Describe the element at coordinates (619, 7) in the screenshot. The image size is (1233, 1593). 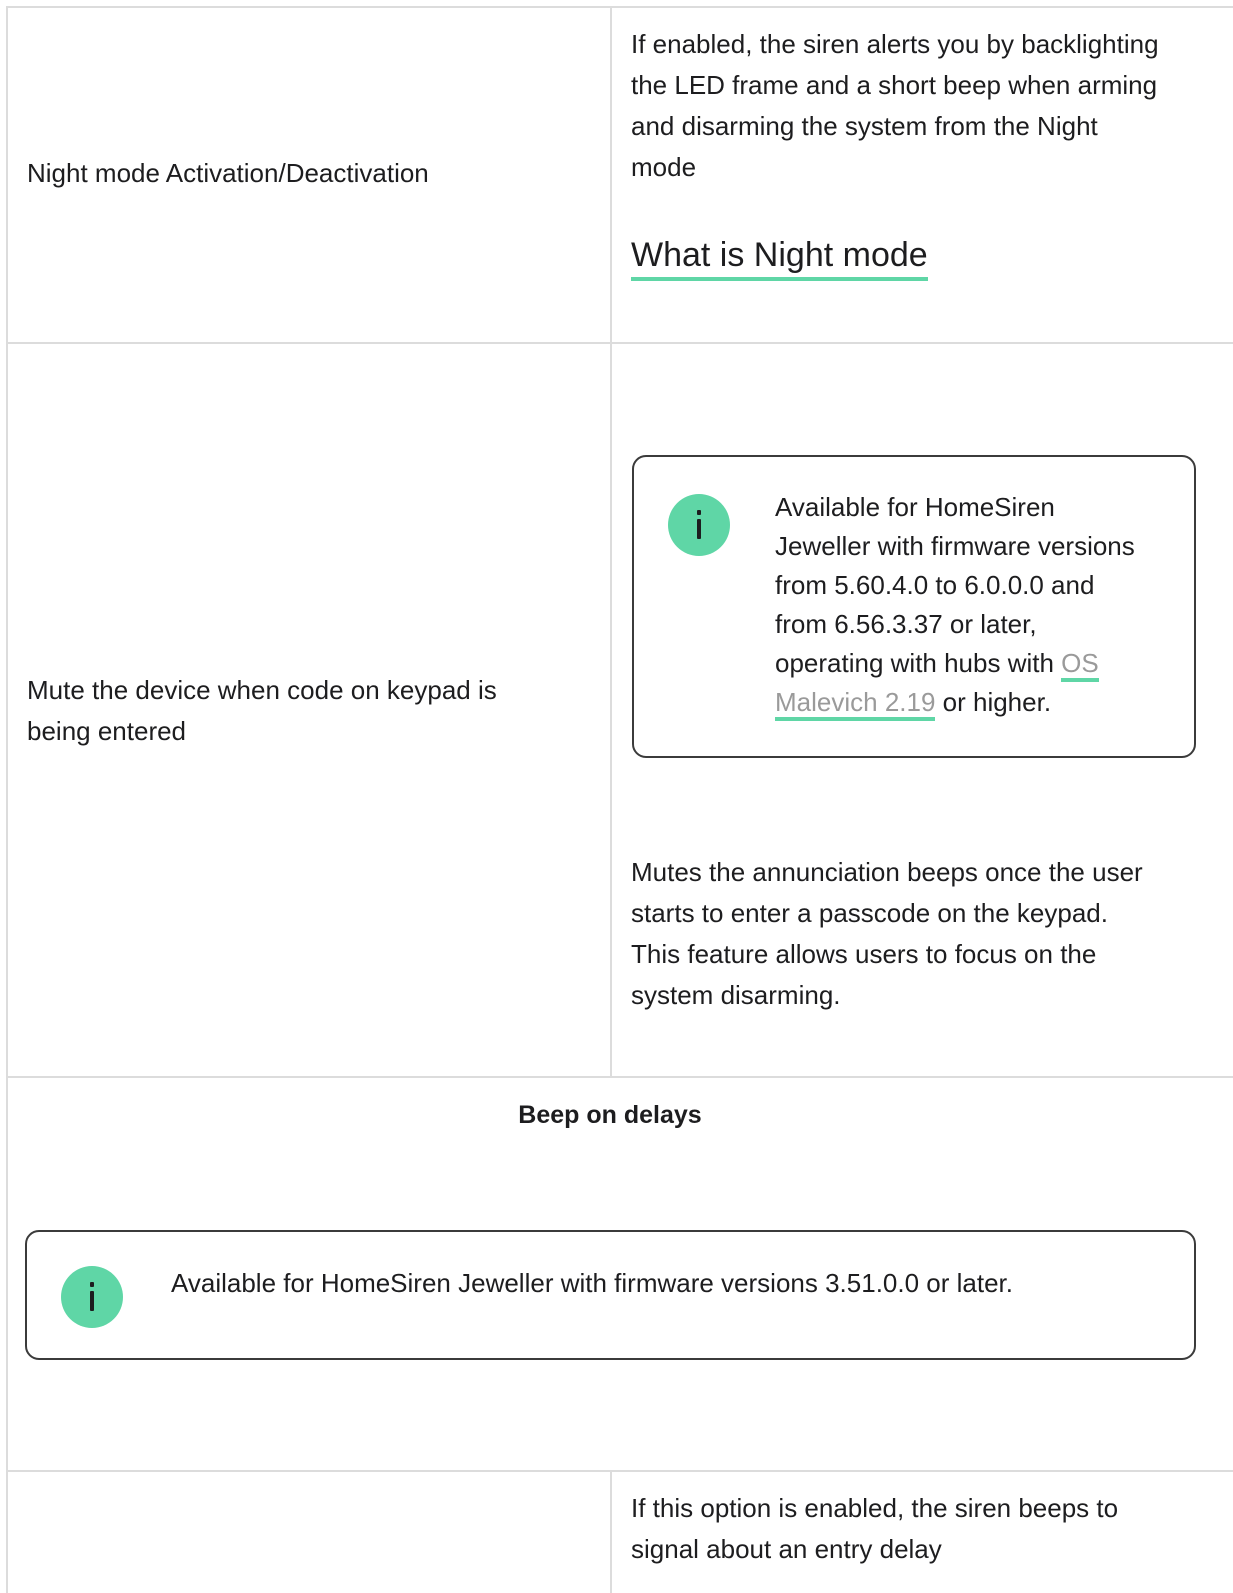
I see `table-top-border` at that location.